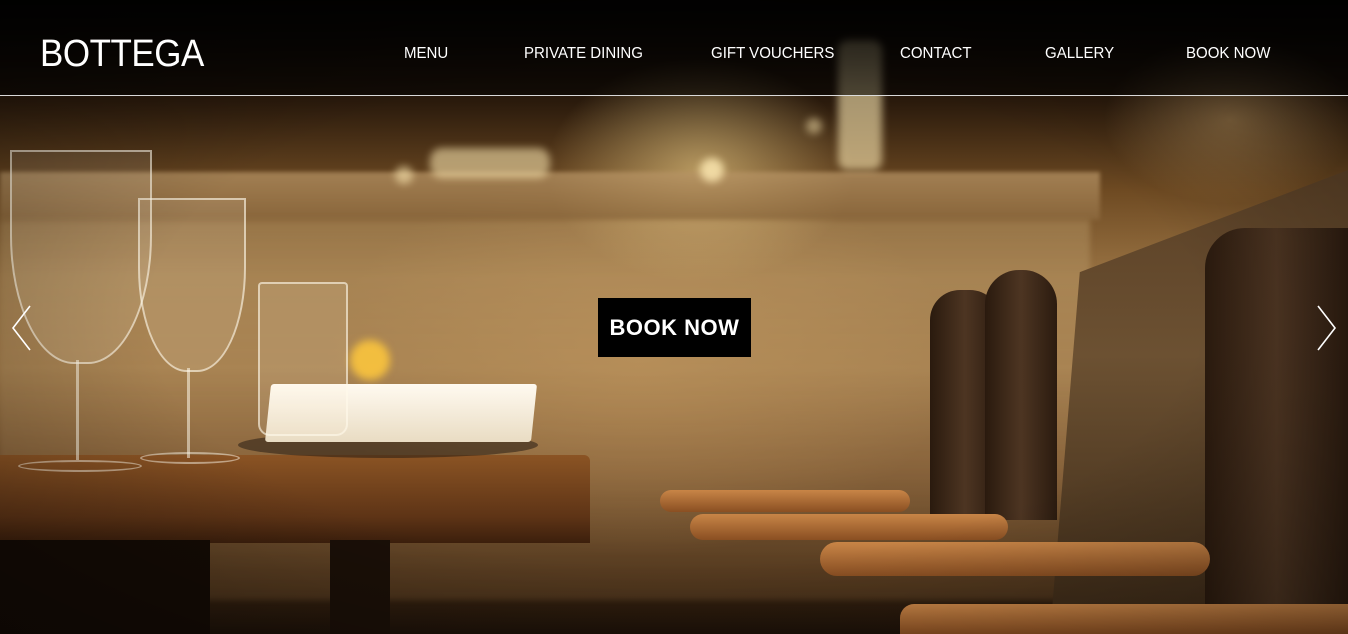 This screenshot has height=634, width=1348. I want to click on water-glass-image, so click(303, 359).